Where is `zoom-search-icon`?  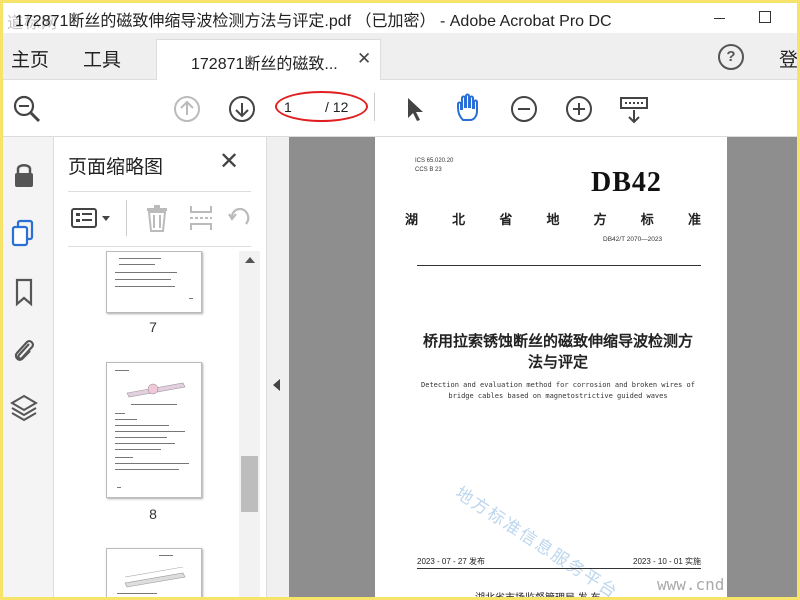
zoom-search-icon is located at coordinates (27, 109).